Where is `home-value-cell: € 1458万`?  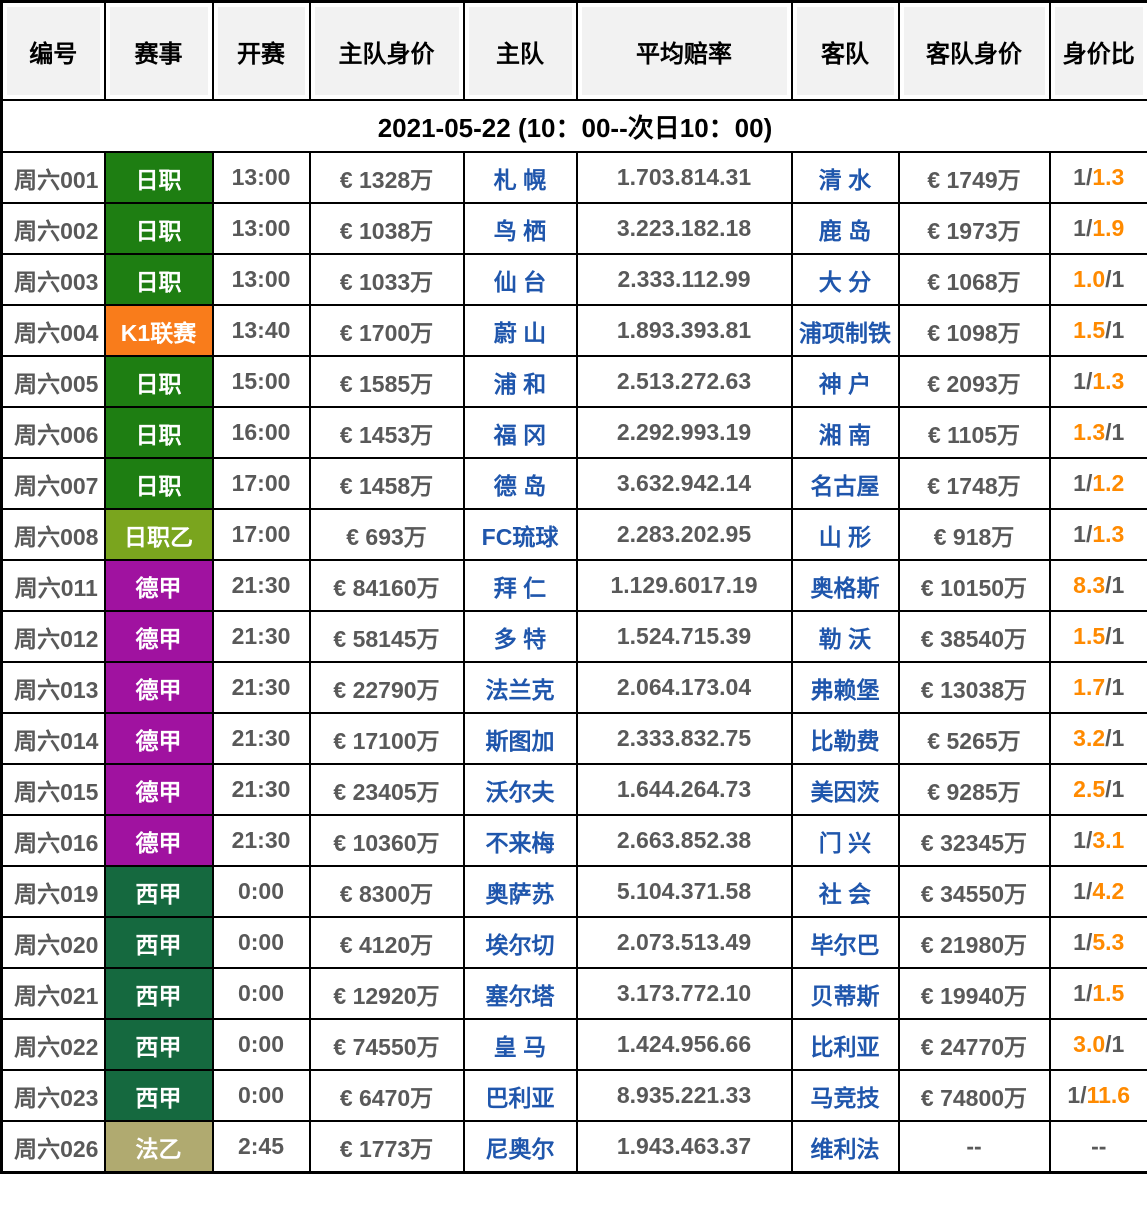
home-value-cell: € 1458万 is located at coordinates (386, 483).